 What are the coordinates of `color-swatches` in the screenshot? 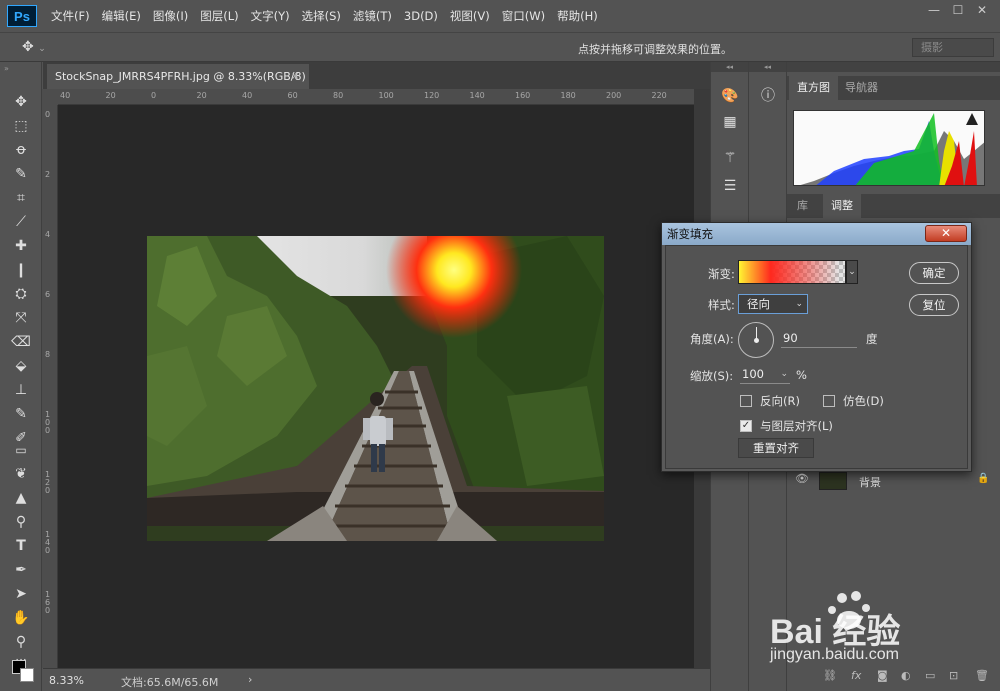 It's located at (24, 672).